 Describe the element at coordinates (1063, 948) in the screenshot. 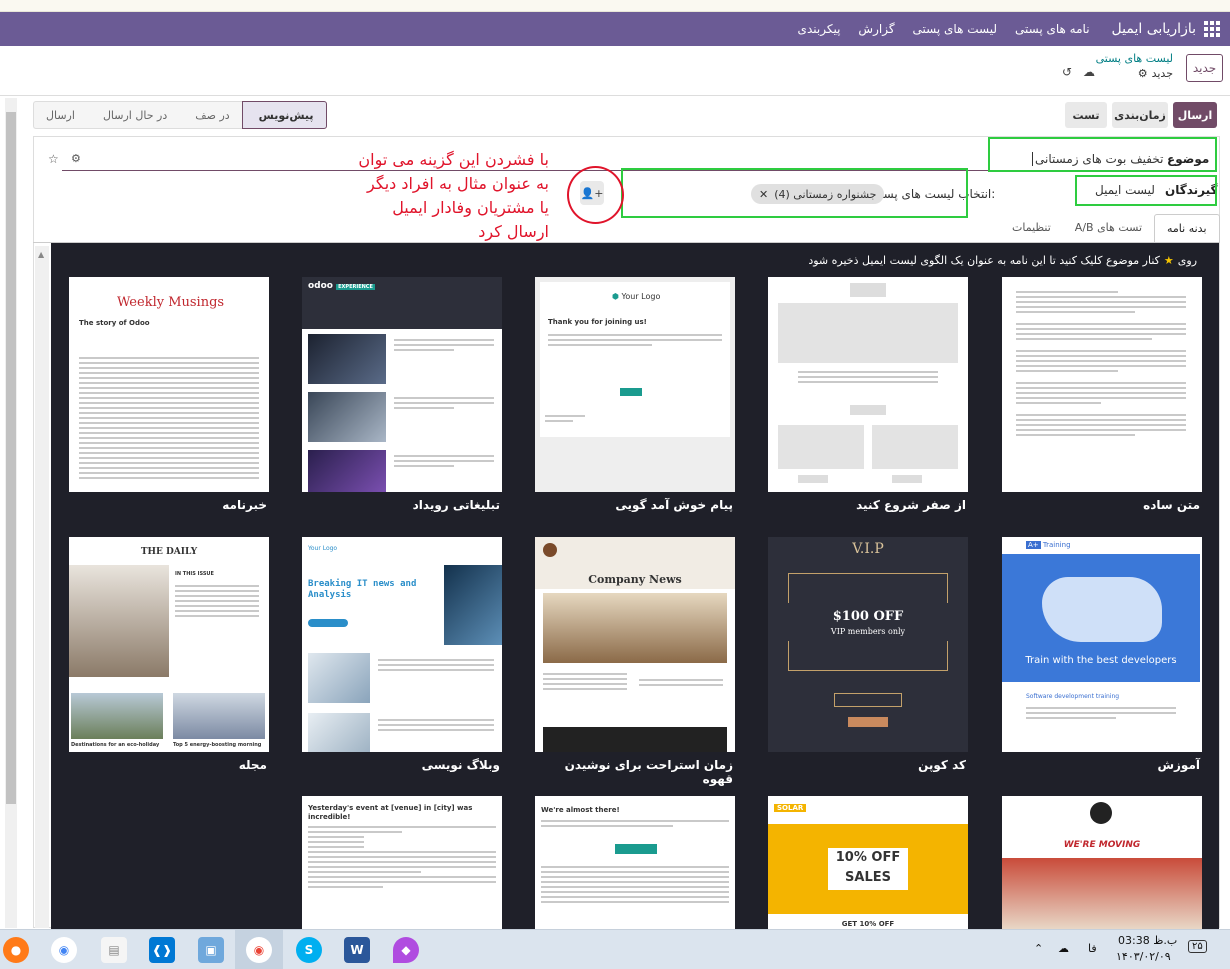

I see `network-icon: ☁` at that location.